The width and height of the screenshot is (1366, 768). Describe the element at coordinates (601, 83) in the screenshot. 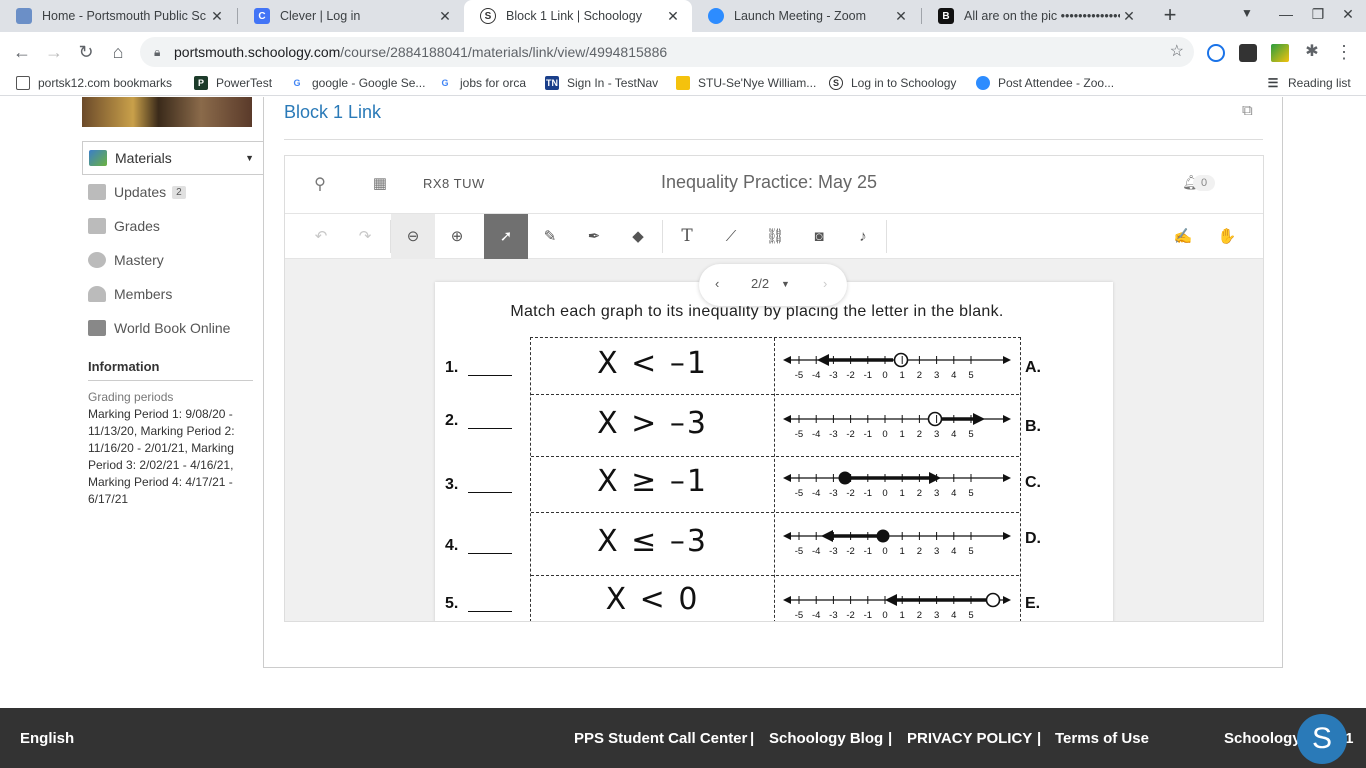

I see `bookmark-testnav: TN Sign In - TestNav` at that location.